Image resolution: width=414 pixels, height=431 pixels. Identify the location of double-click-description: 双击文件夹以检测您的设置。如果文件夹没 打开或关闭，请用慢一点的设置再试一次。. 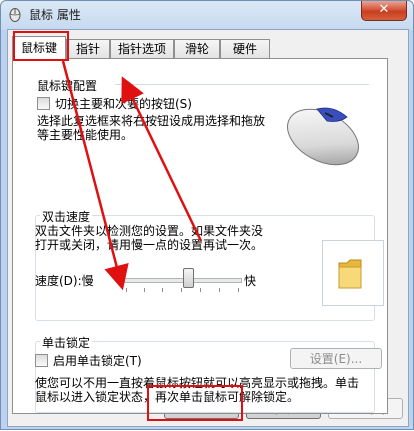
(160, 238).